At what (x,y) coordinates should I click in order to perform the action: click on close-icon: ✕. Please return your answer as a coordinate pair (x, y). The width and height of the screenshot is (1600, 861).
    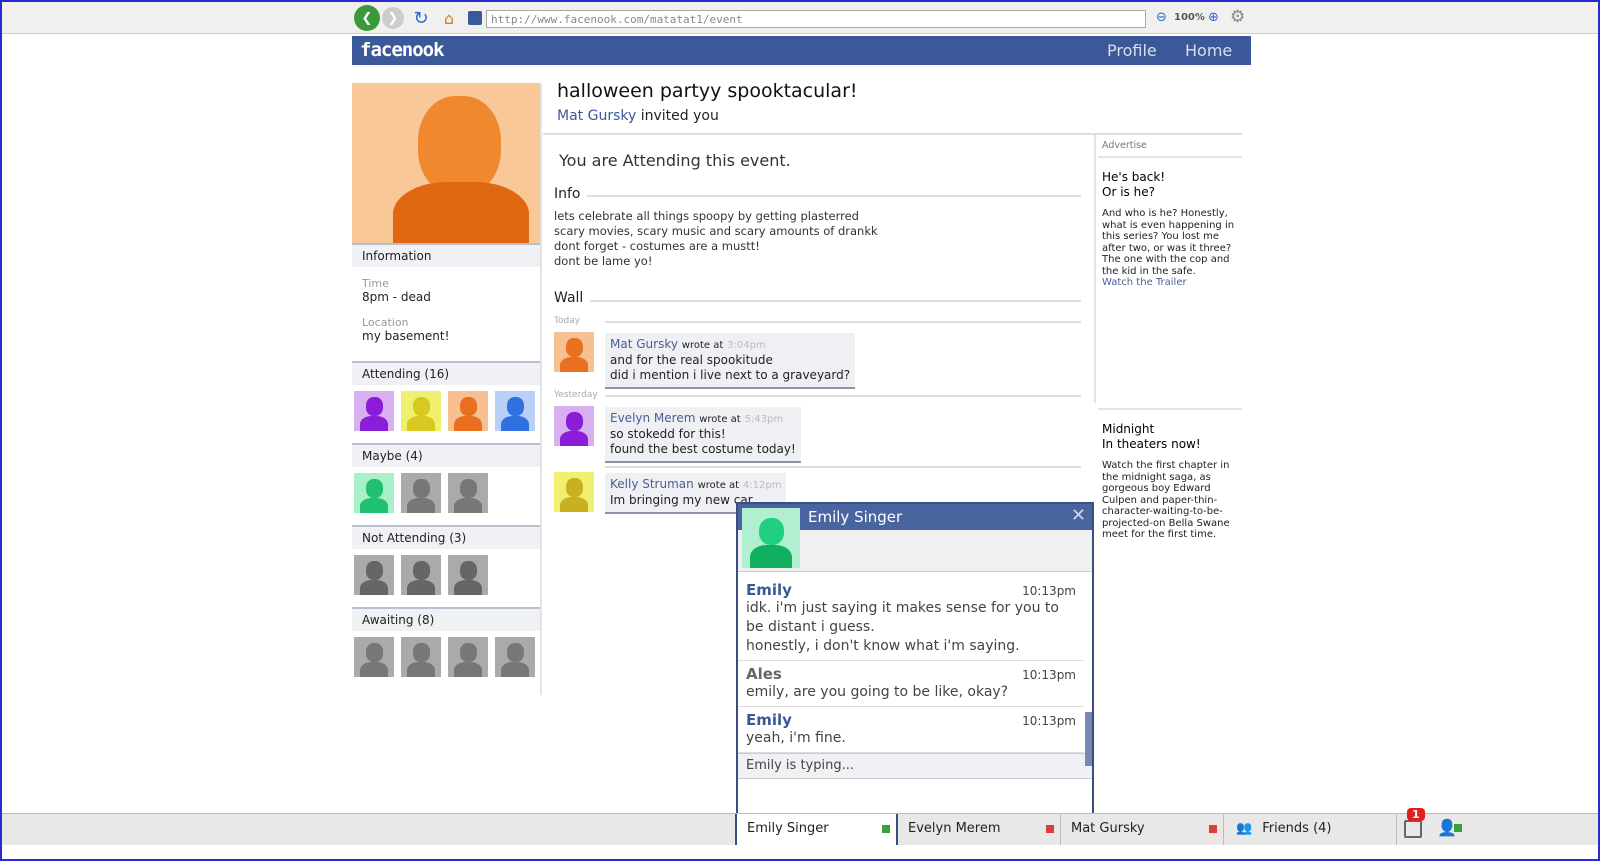
    Looking at the image, I should click on (1078, 515).